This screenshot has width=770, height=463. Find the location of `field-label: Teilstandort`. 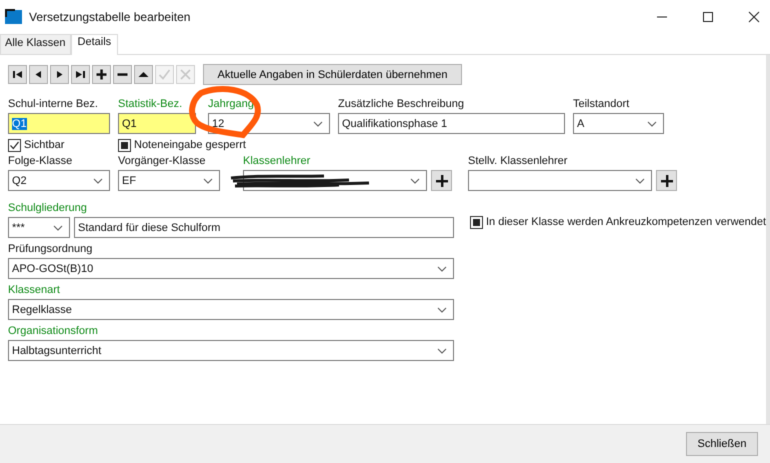

field-label: Teilstandort is located at coordinates (601, 104).